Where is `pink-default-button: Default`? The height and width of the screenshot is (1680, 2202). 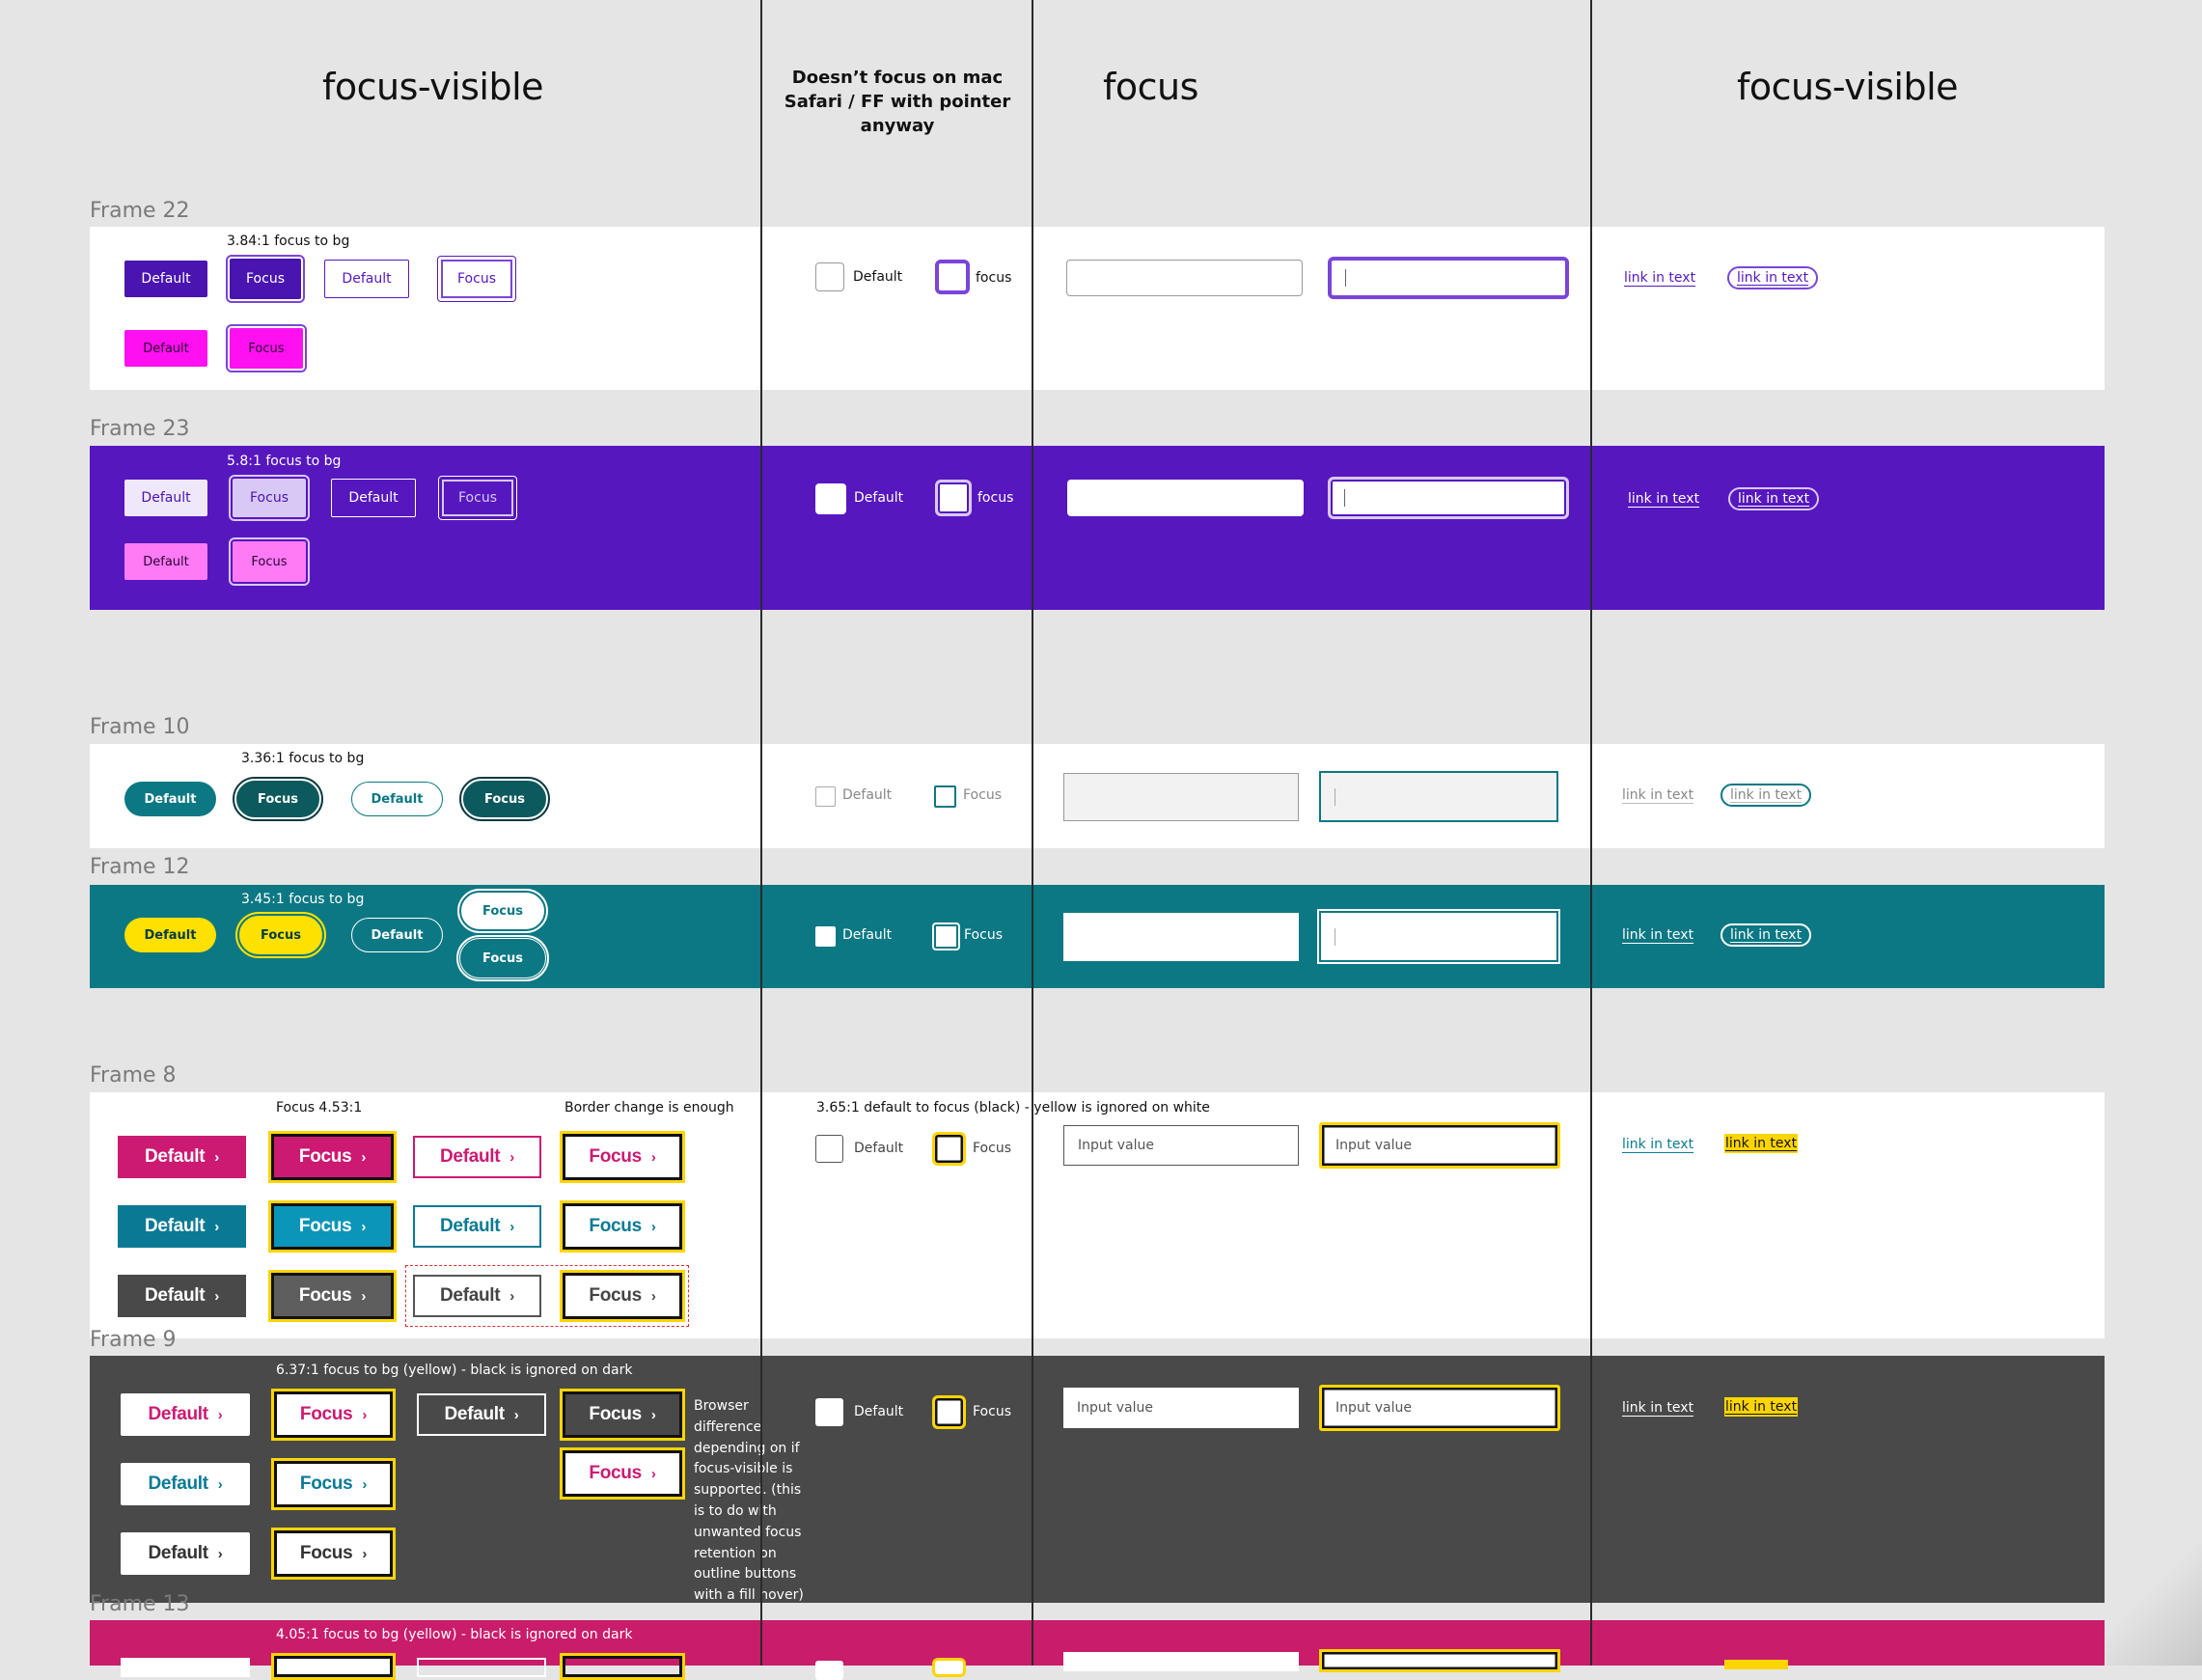
pink-default-button: Default is located at coordinates (165, 561).